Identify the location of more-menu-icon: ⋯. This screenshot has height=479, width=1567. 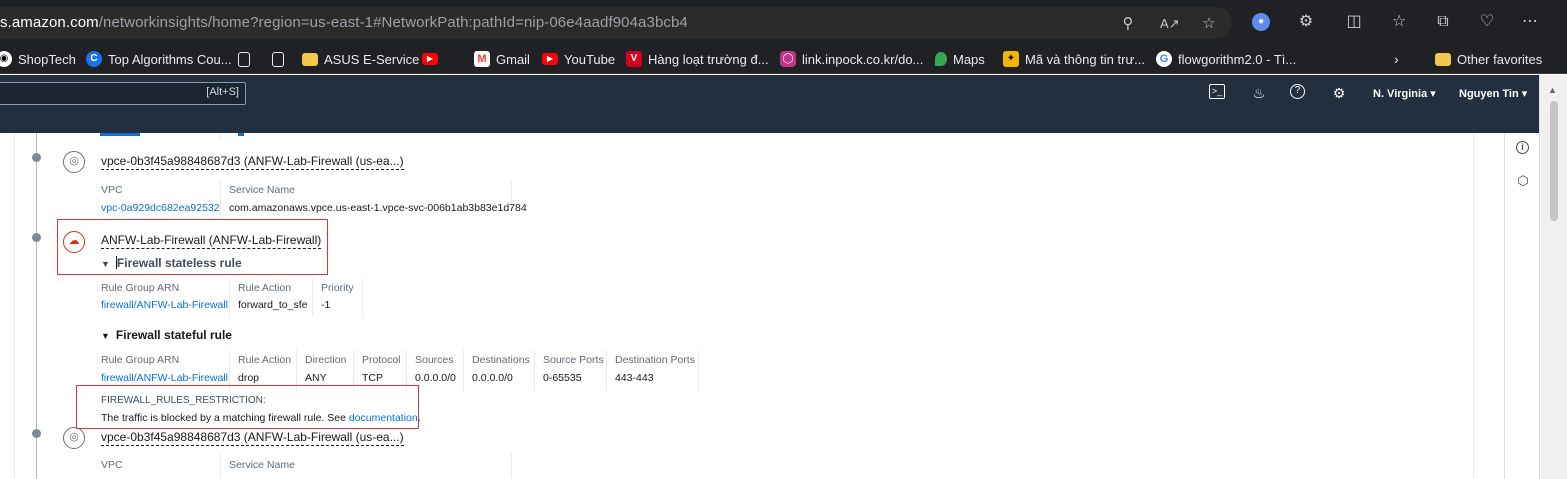
(1530, 22).